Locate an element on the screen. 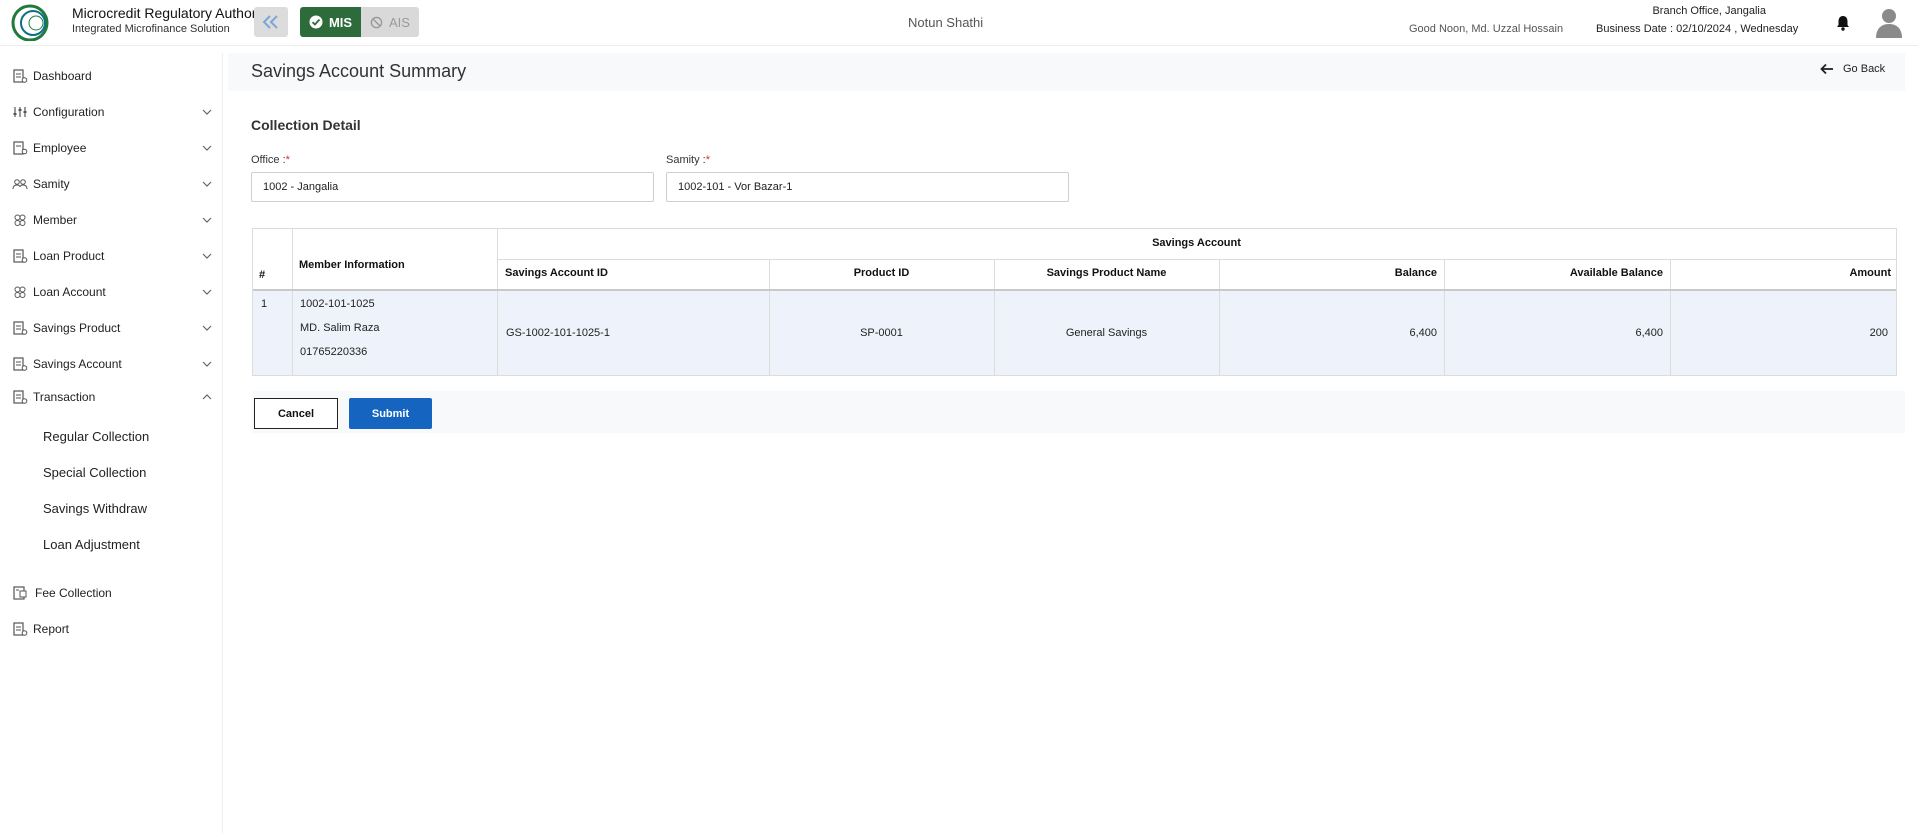  sidebar-item-fee-collection: Fee Collection is located at coordinates (111, 593).